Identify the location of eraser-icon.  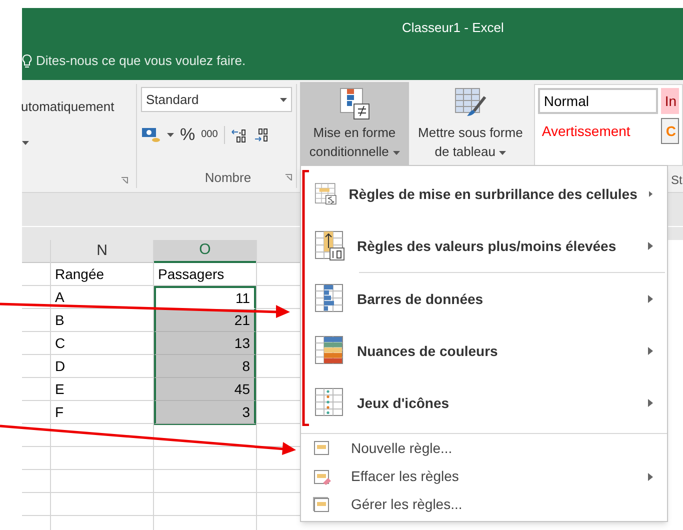
(322, 476).